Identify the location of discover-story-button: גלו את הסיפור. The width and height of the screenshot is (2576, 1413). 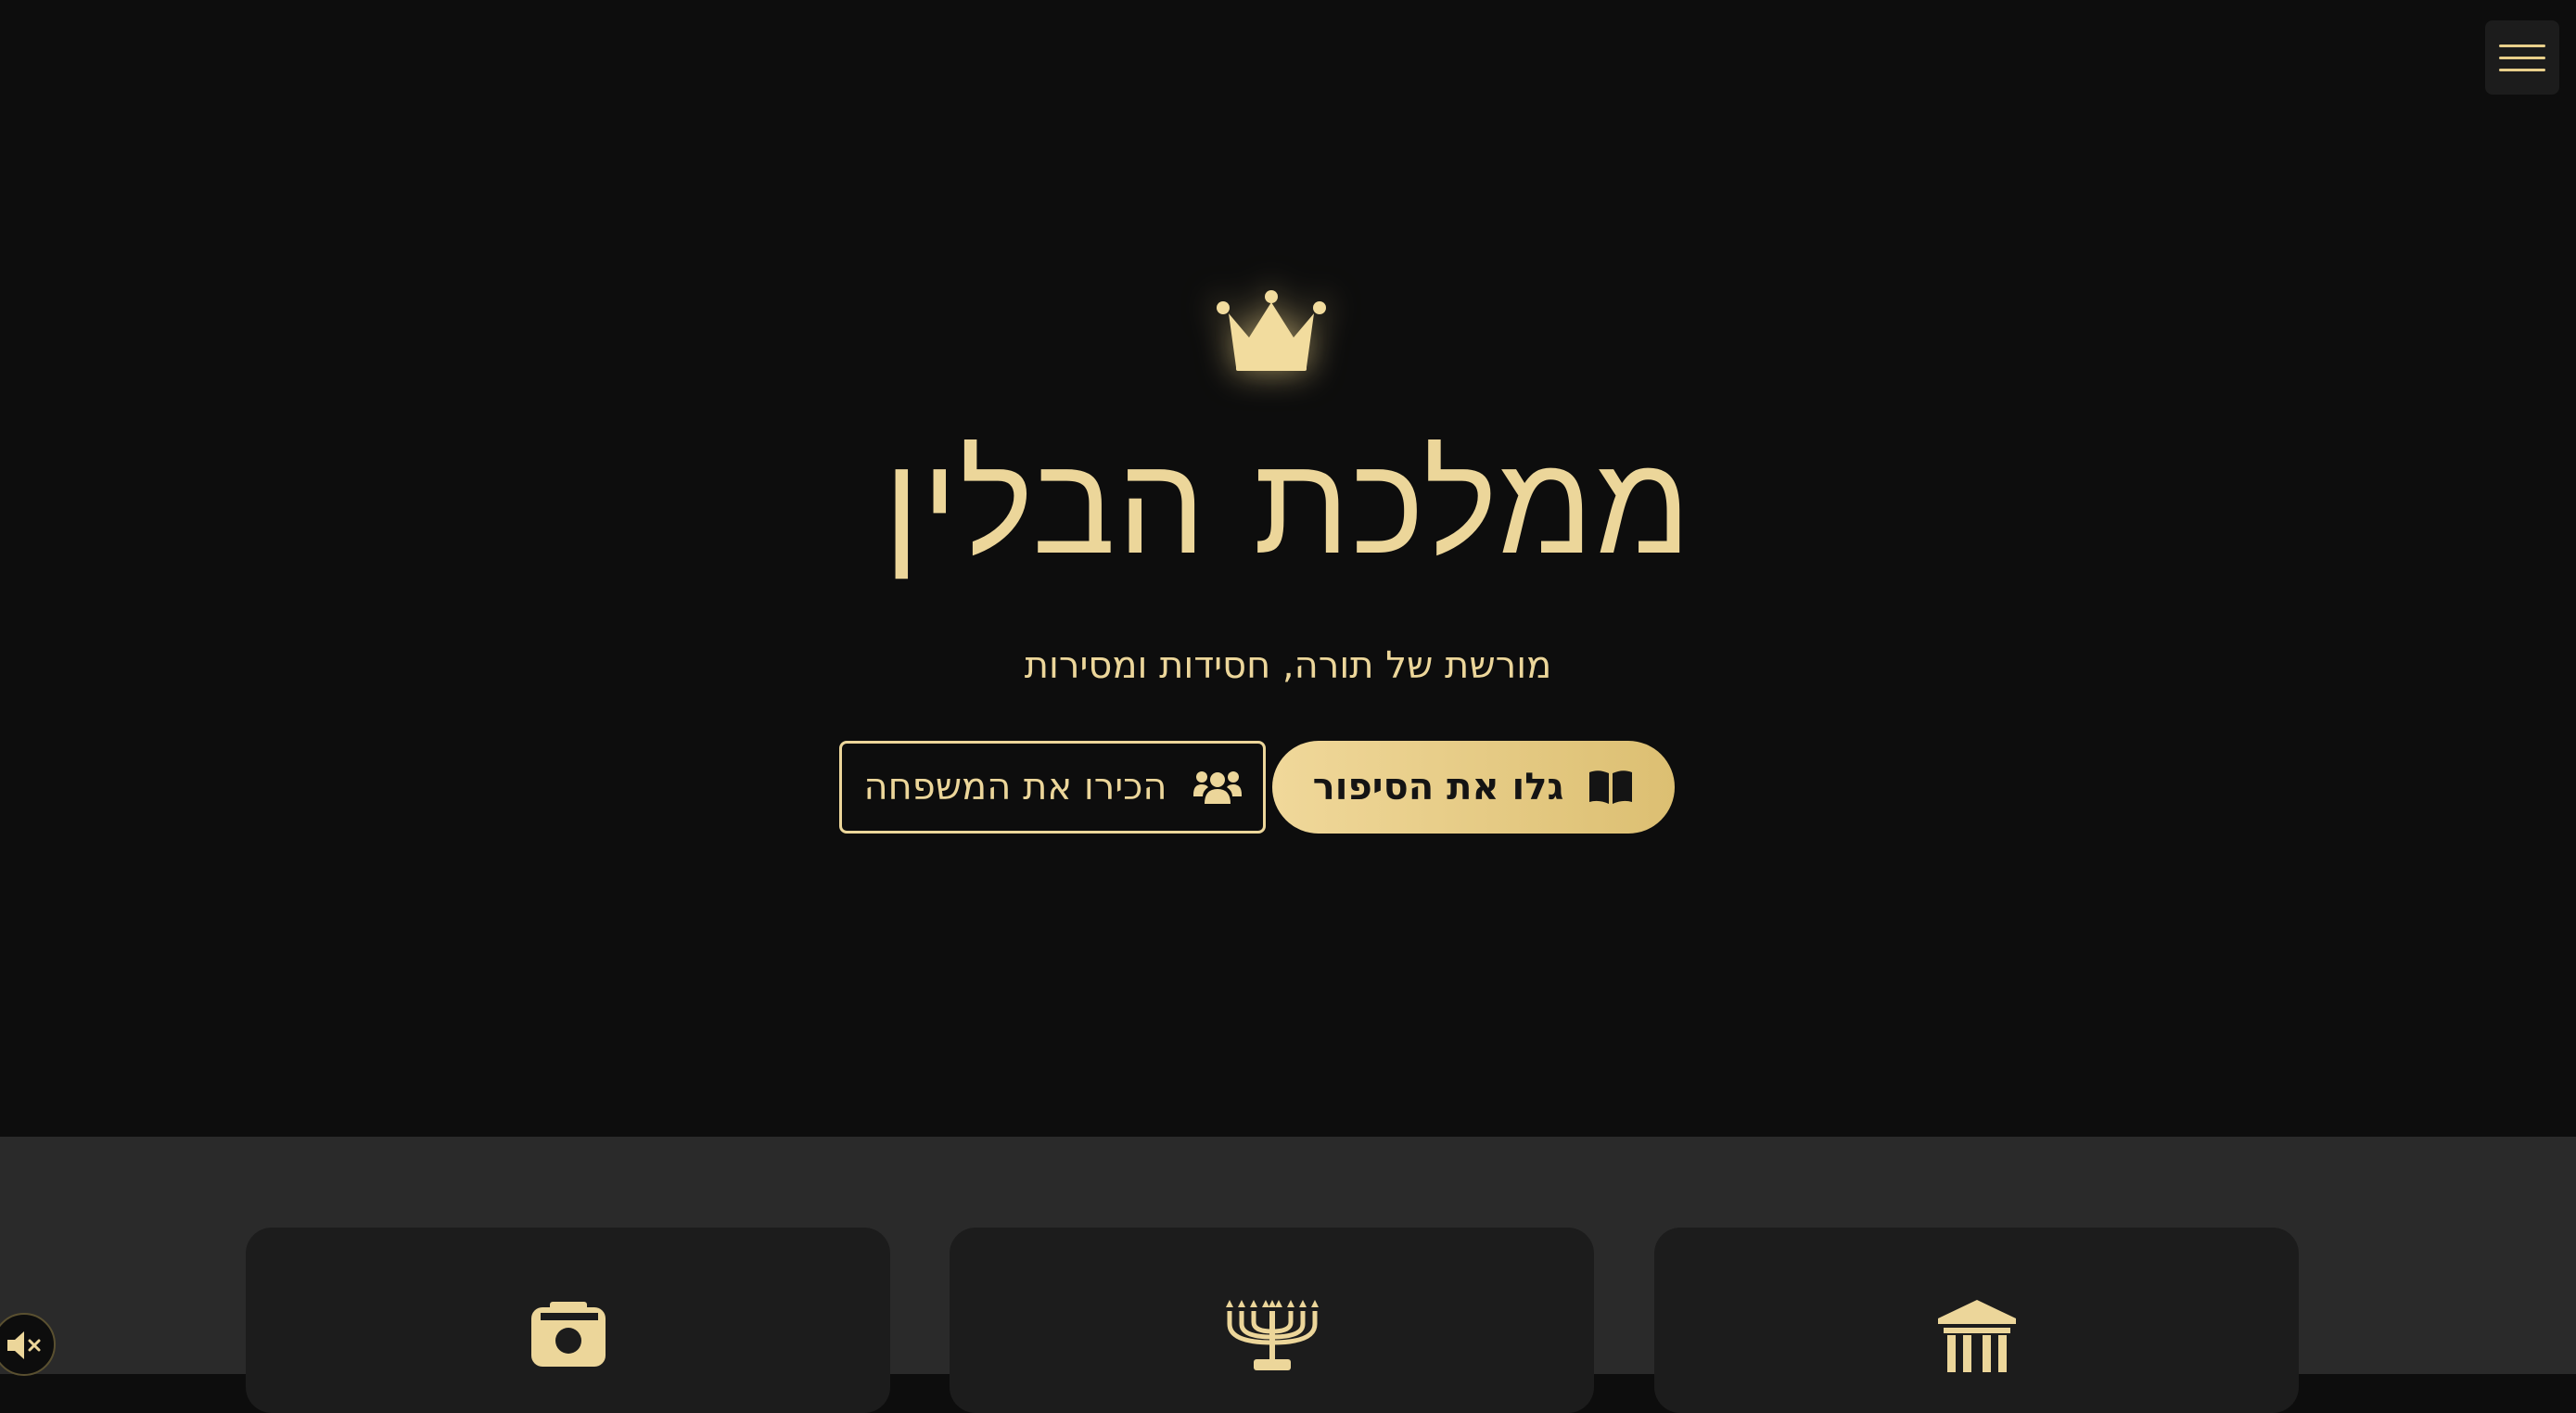
(1473, 787).